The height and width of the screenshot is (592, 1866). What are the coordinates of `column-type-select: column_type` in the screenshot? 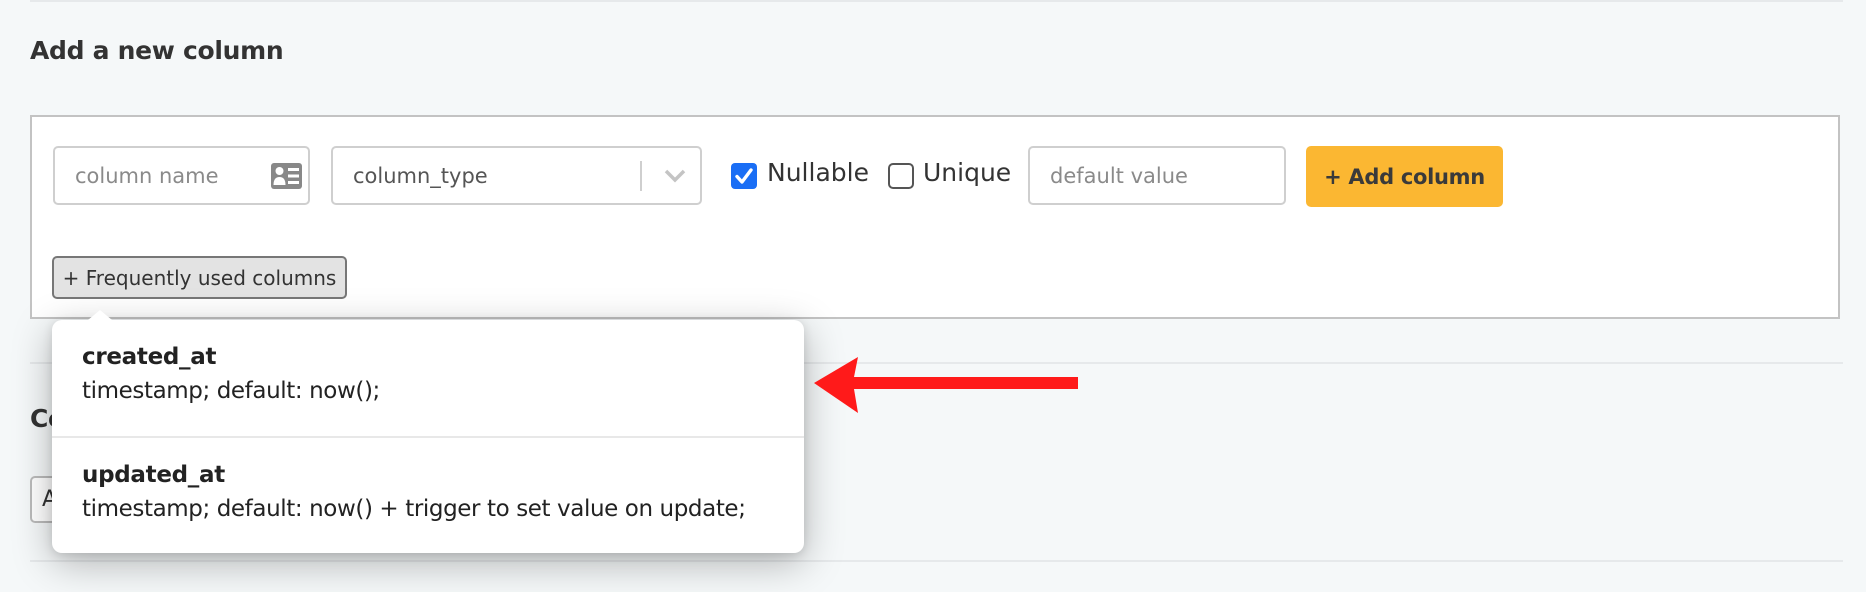 It's located at (516, 175).